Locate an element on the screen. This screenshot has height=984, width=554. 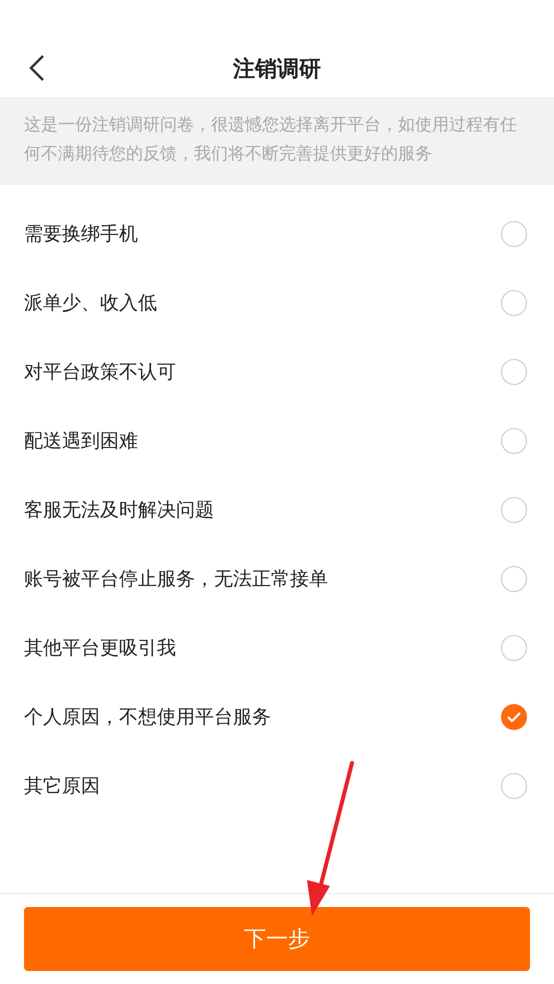
option-label: 其他平台更吸引我 is located at coordinates (100, 648).